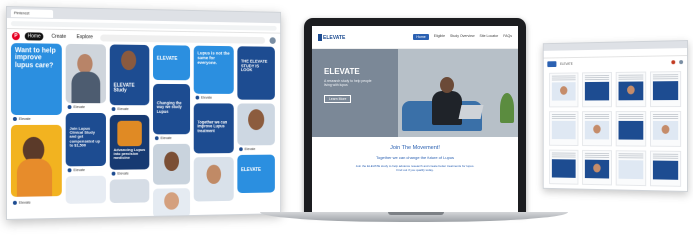 The image size is (693, 244). I want to click on post-grid, so click(615, 129).